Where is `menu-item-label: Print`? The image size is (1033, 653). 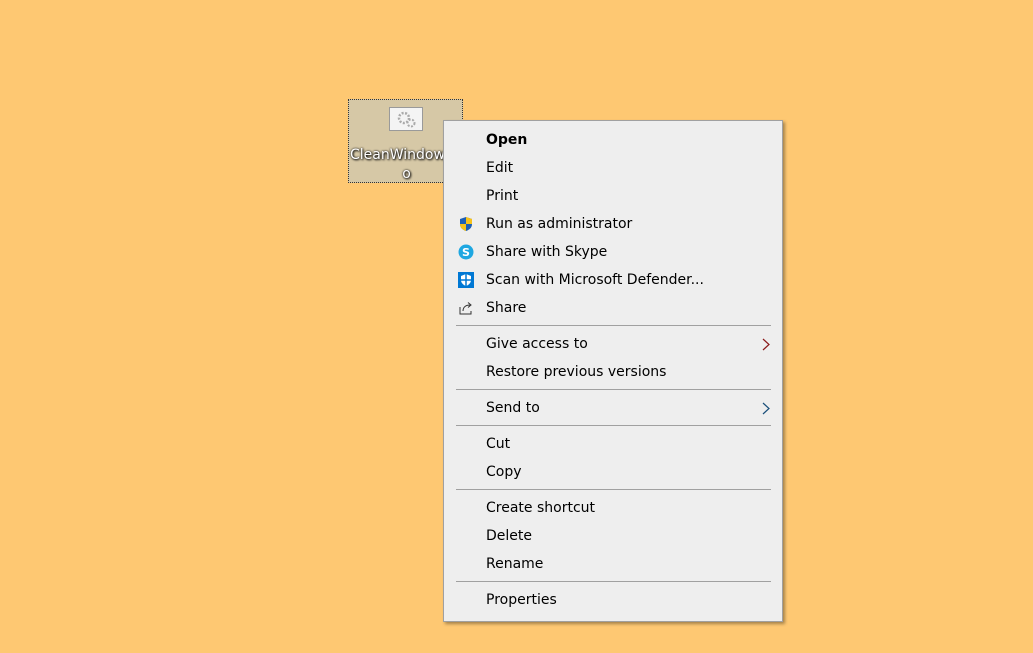 menu-item-label: Print is located at coordinates (502, 196).